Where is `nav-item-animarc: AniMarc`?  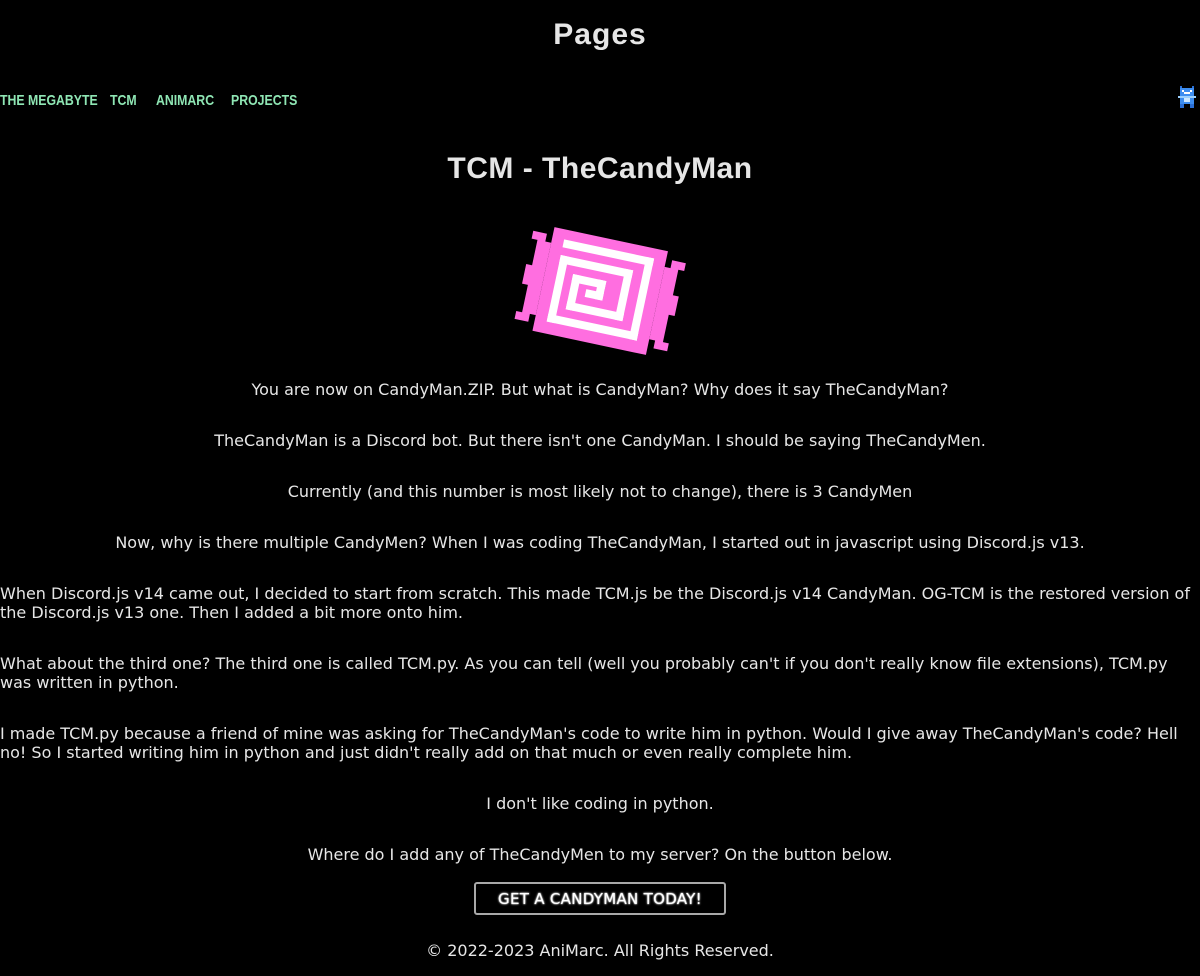
nav-item-animarc: AniMarc is located at coordinates (193, 99).